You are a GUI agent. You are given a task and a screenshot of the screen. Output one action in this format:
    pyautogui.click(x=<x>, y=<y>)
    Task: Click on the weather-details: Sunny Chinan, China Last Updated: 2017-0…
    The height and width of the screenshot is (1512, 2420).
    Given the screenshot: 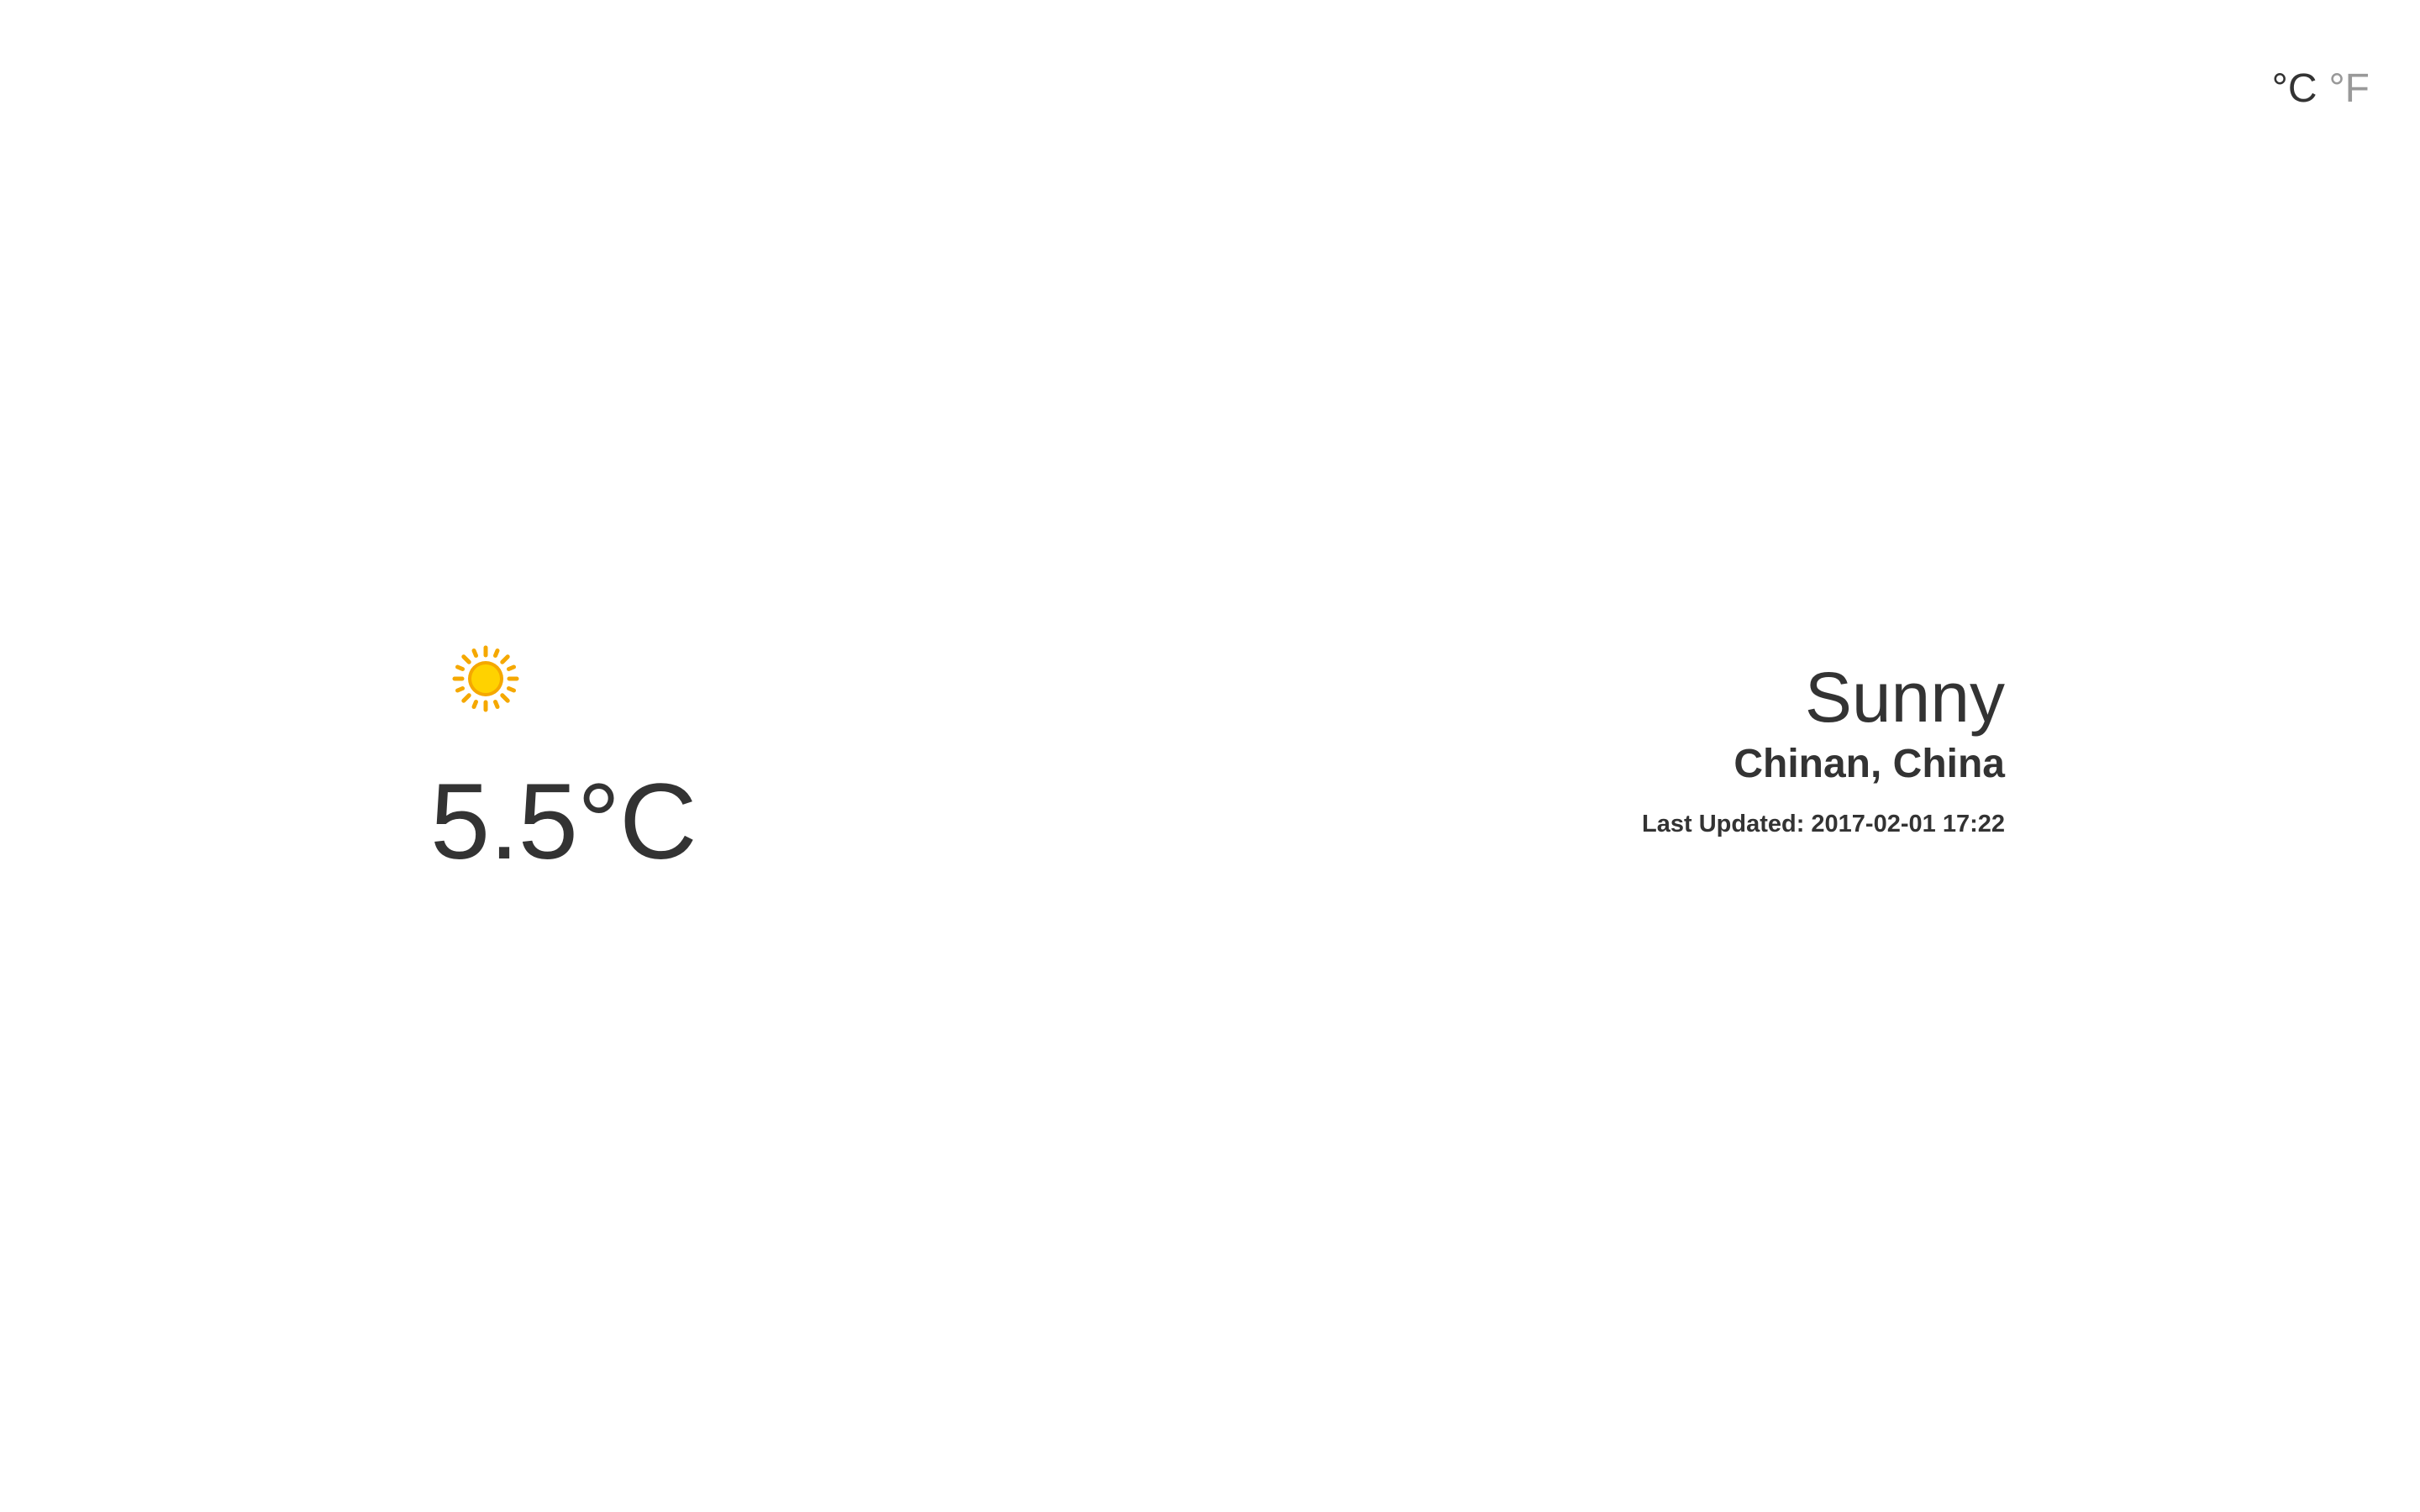 What is the action you would take?
    pyautogui.click(x=1627, y=747)
    